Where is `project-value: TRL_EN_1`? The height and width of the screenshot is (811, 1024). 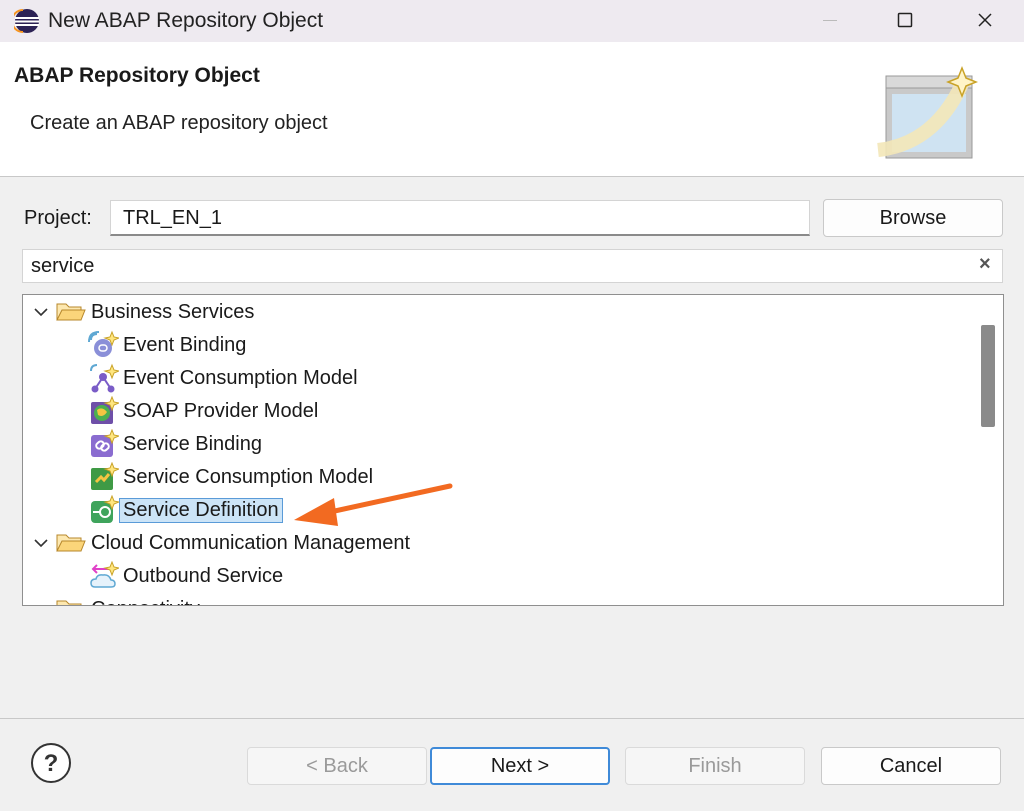 project-value: TRL_EN_1 is located at coordinates (172, 218).